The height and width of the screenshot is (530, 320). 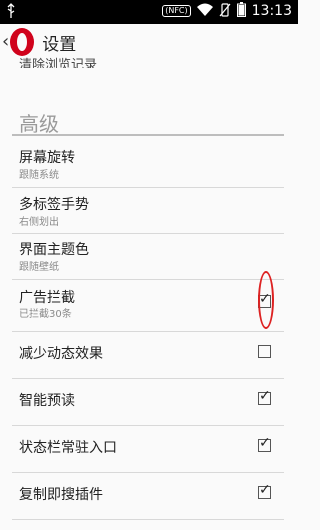 What do you see at coordinates (264, 490) in the screenshot?
I see `copy-search-checkbox` at bounding box center [264, 490].